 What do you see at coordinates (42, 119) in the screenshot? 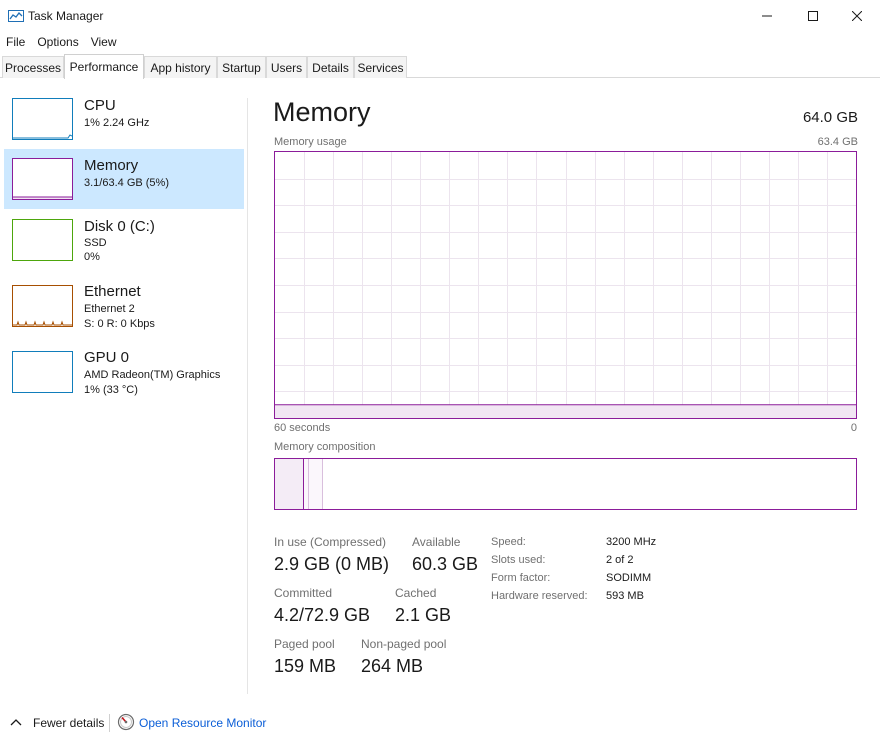
I see `cpu-thumbnail-graph` at bounding box center [42, 119].